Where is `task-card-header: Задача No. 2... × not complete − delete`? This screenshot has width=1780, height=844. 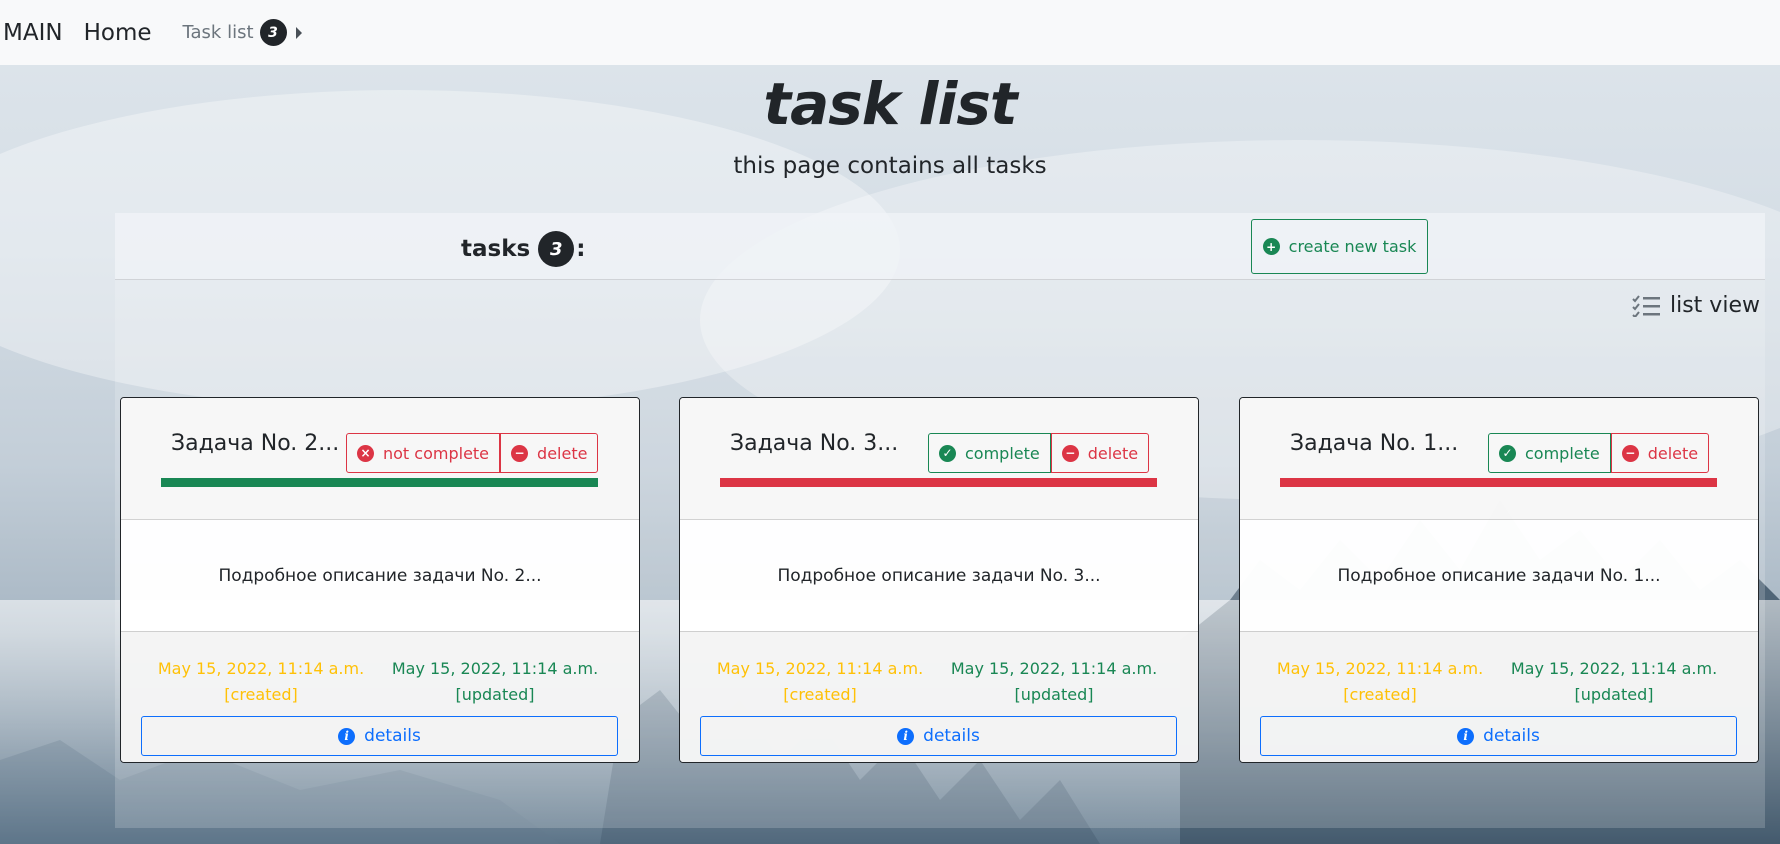 task-card-header: Задача No. 2... × not complete − delete is located at coordinates (380, 459).